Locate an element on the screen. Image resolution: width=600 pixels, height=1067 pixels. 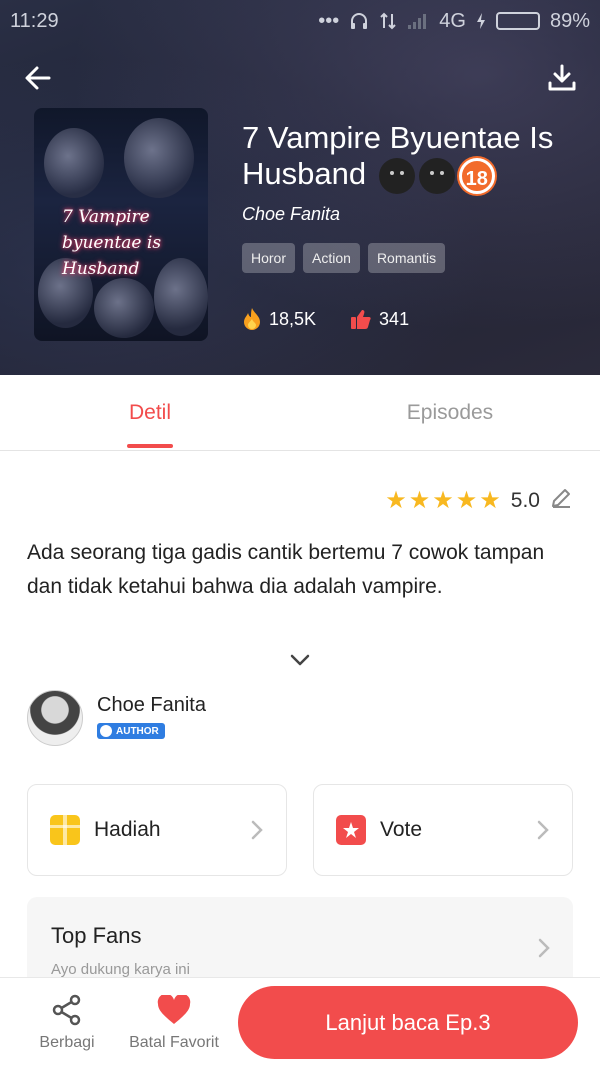
bottom-action-bar: Berbagi Batal Favorit Lanjut baca Ep.3 is located at coordinates (300, 1022).